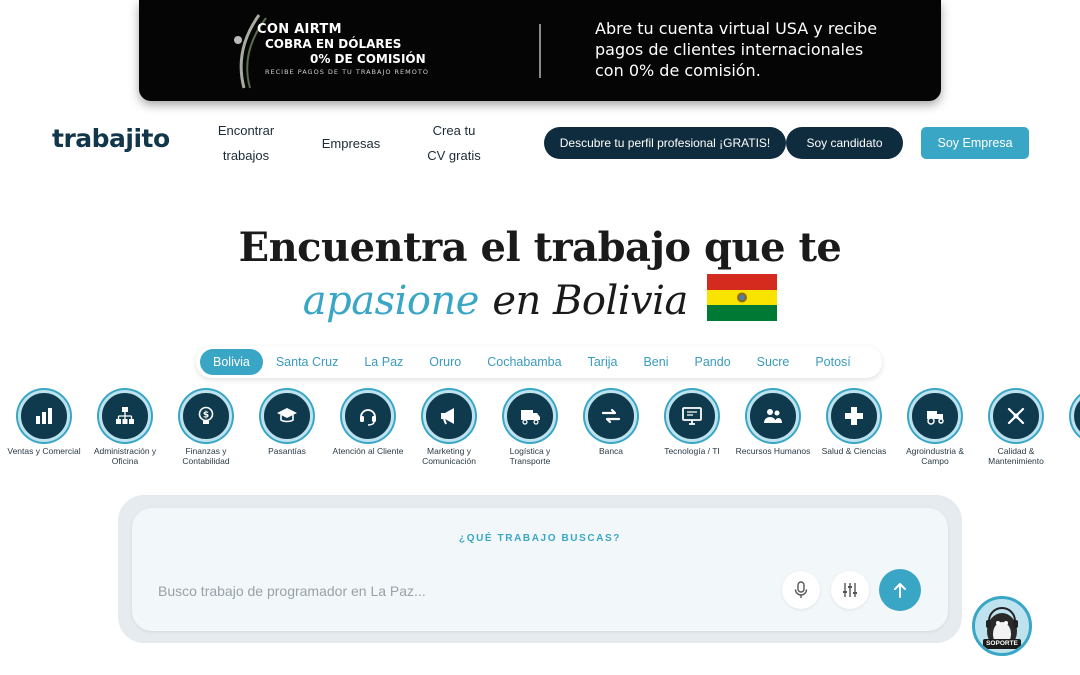  Describe the element at coordinates (299, 29) in the screenshot. I see `banner-line1: CON AIRTM` at that location.